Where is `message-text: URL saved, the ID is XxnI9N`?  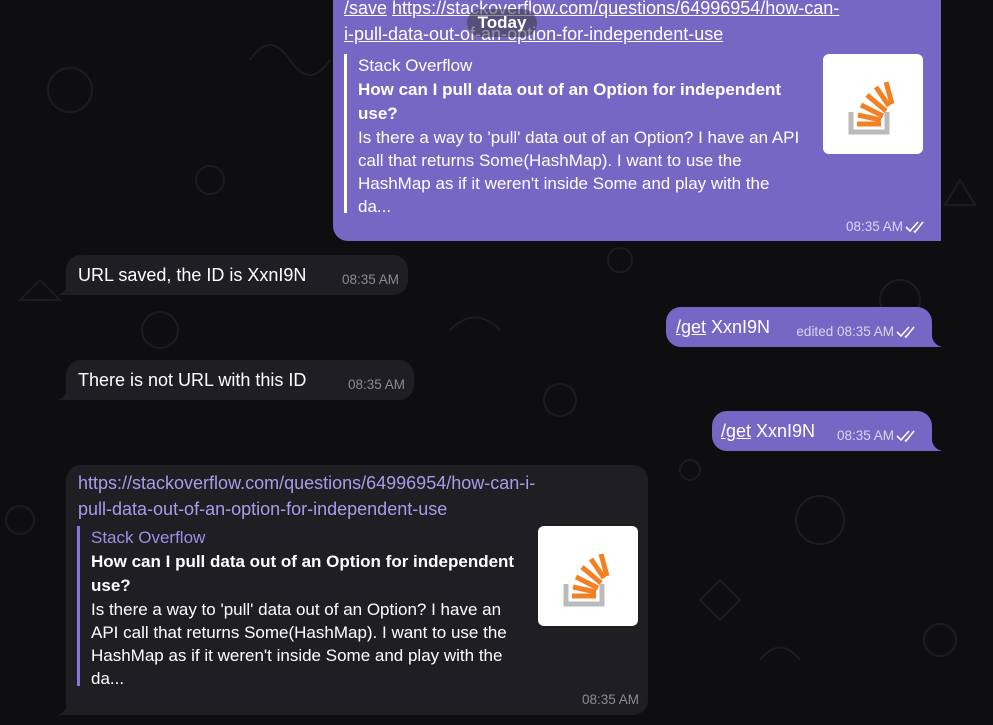 message-text: URL saved, the ID is XxnI9N is located at coordinates (192, 275).